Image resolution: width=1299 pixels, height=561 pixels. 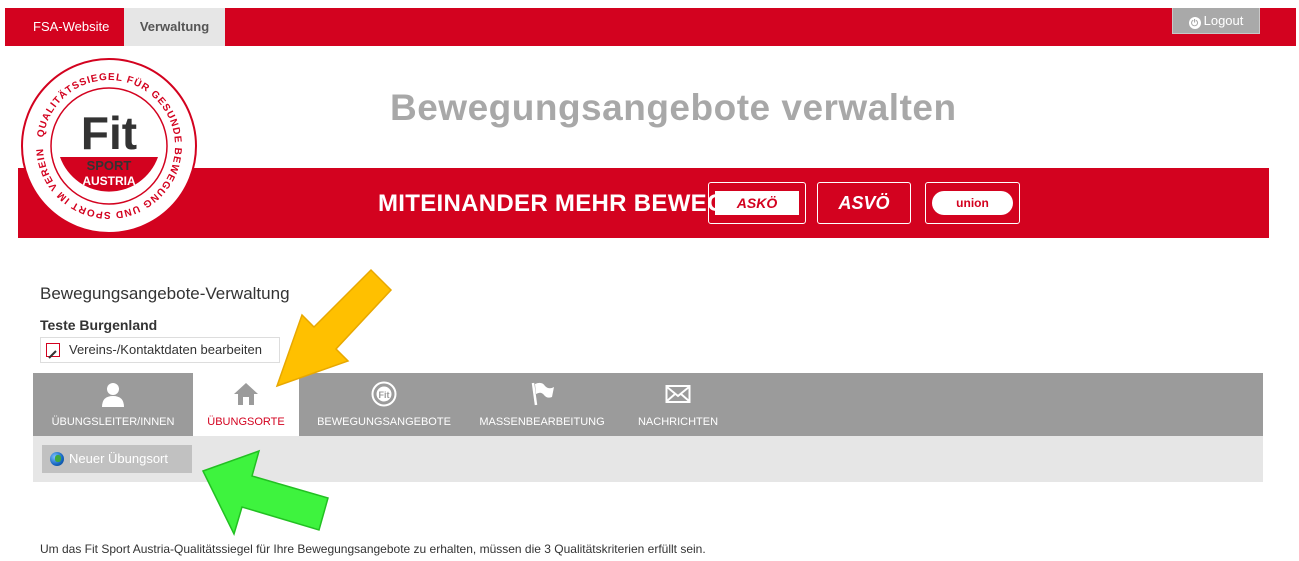 What do you see at coordinates (109, 181) in the screenshot?
I see `logo-austria-text: AUSTRIA` at bounding box center [109, 181].